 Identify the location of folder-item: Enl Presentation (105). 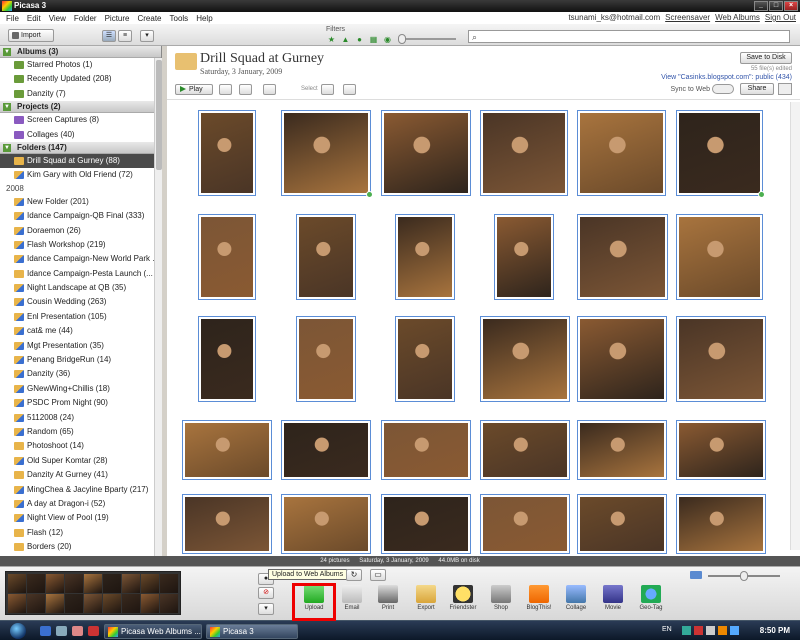
(80, 317).